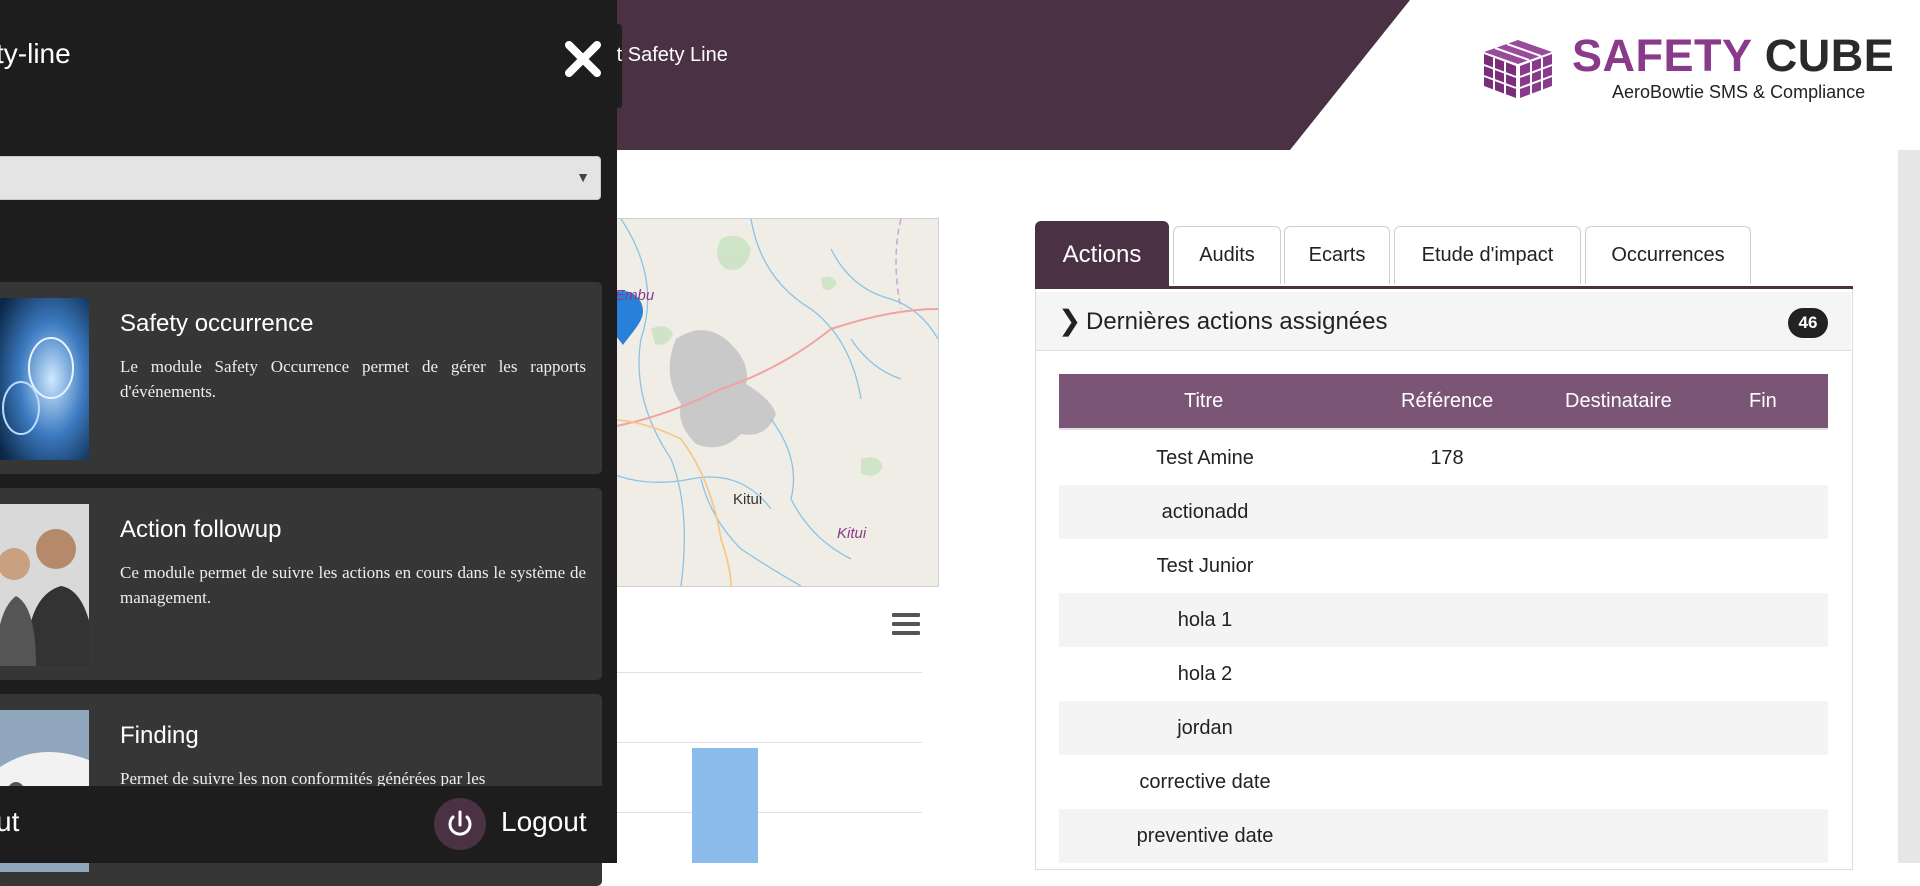 This screenshot has height=886, width=1920. I want to click on power-icon, so click(460, 824).